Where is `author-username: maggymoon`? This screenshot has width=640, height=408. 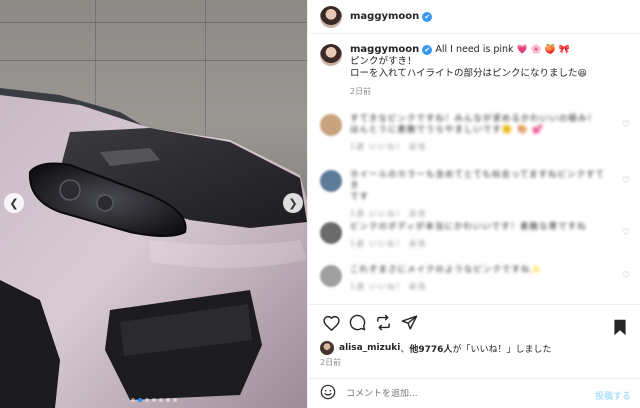
author-username: maggymoon is located at coordinates (384, 16).